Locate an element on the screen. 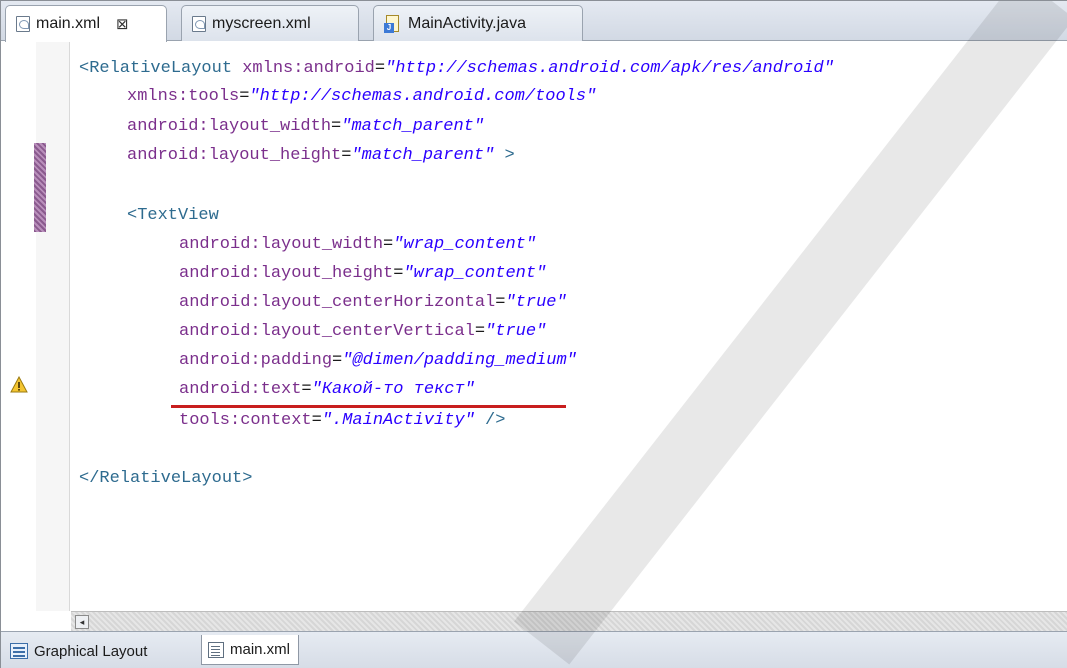 The width and height of the screenshot is (1067, 668). horizontal-scrollbar: ◂ is located at coordinates (569, 621).